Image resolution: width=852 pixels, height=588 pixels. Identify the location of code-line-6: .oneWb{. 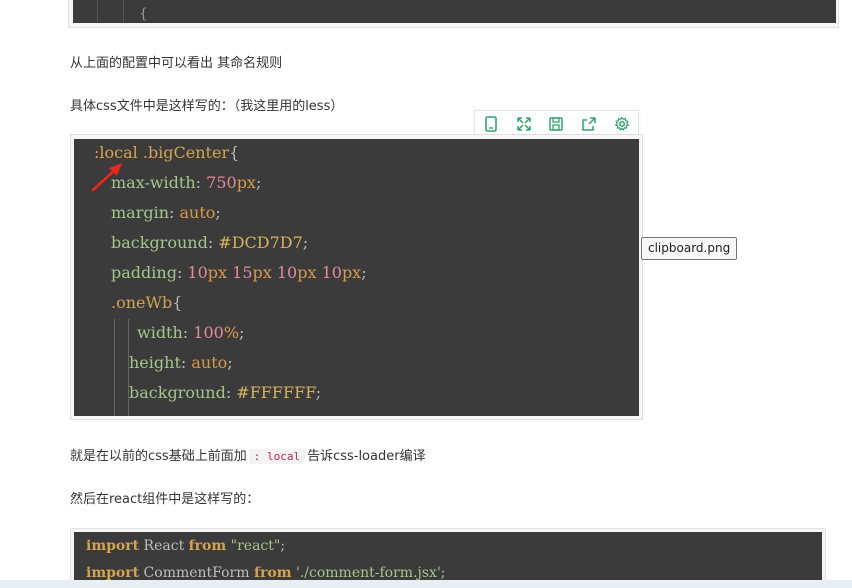
(147, 302).